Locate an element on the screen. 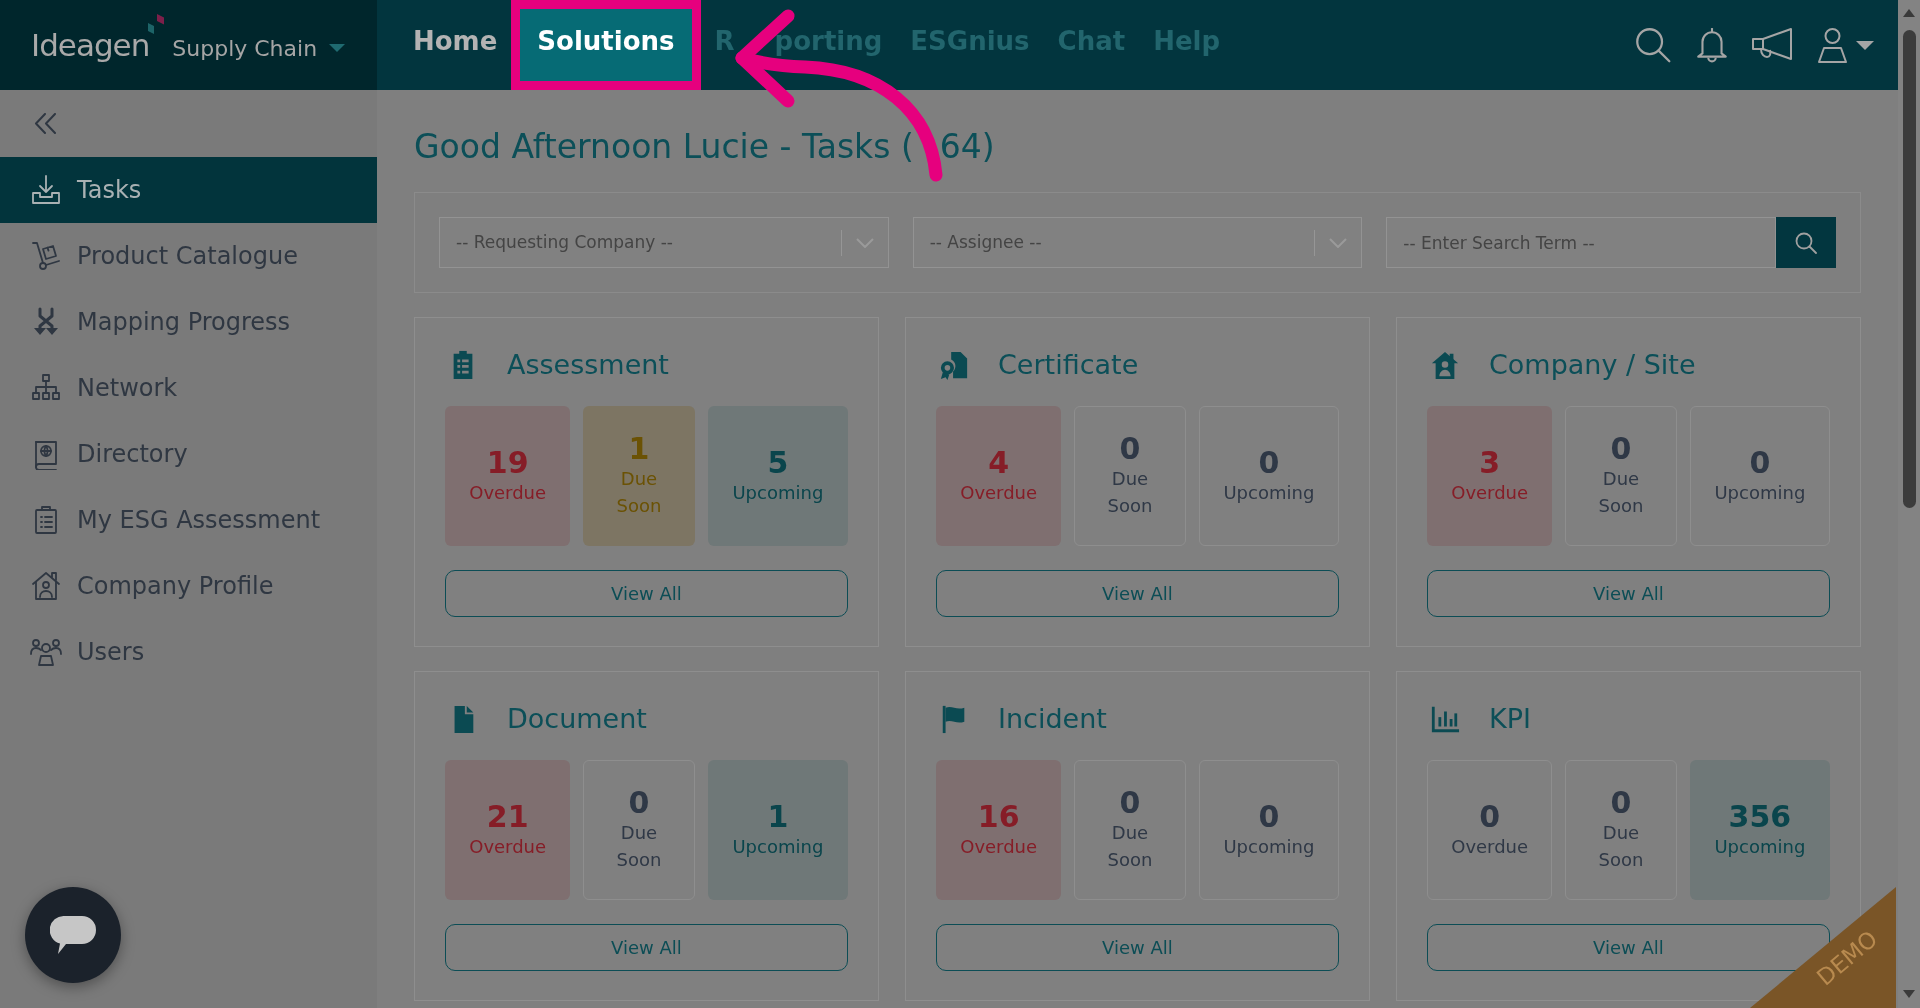 This screenshot has height=1008, width=1920. nav-link: Home is located at coordinates (455, 45).